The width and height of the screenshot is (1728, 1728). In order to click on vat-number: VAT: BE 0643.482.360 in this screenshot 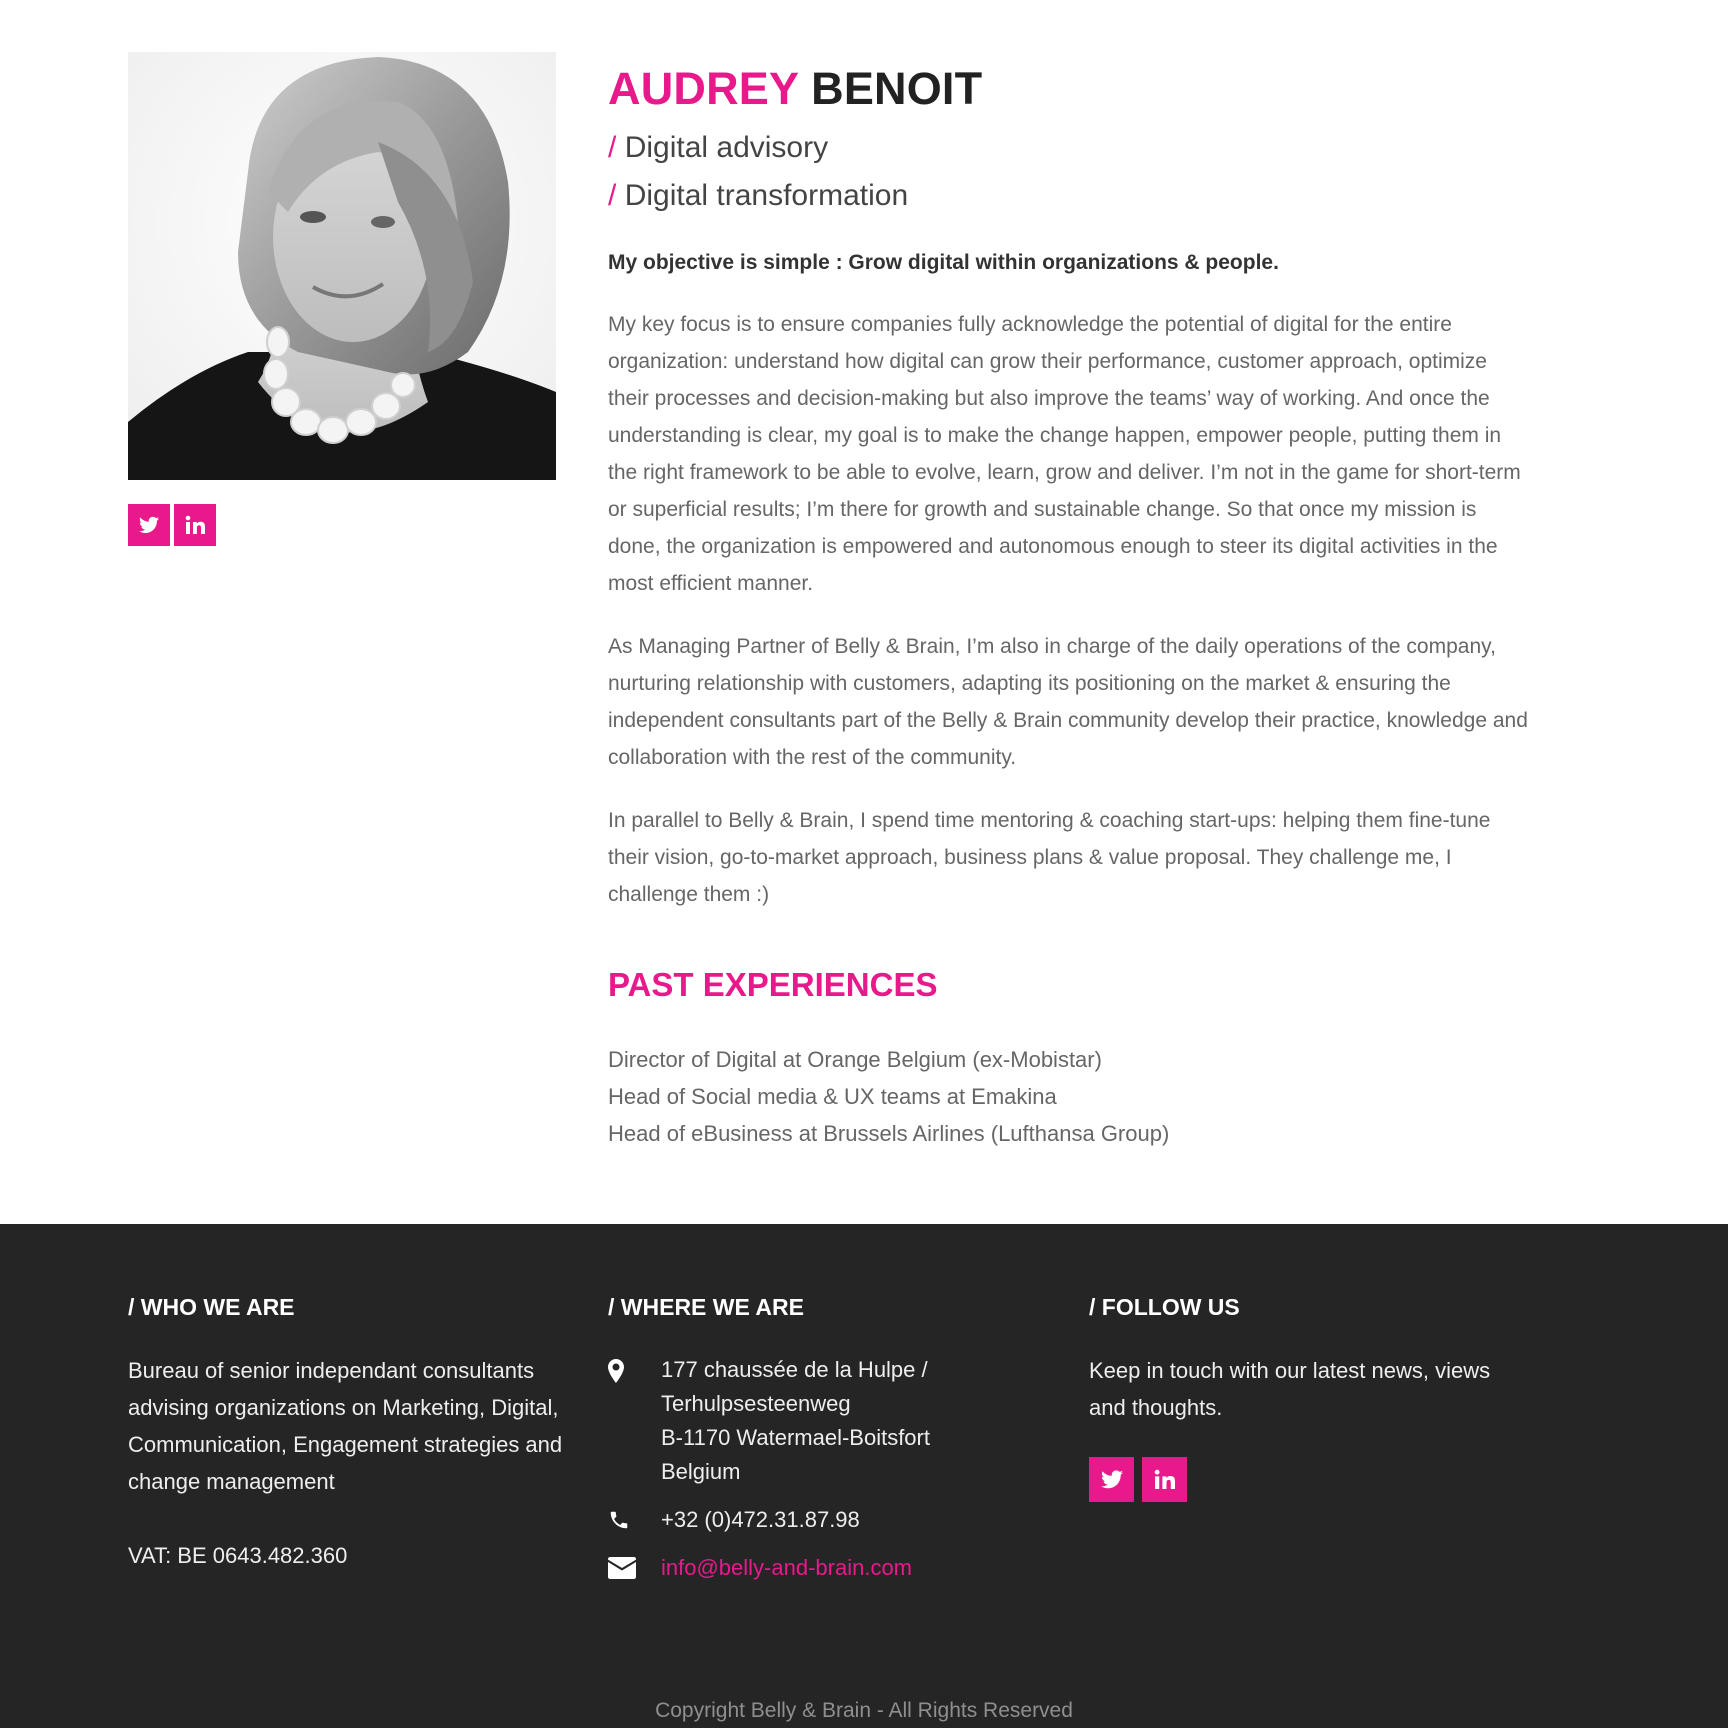, I will do `click(238, 1555)`.